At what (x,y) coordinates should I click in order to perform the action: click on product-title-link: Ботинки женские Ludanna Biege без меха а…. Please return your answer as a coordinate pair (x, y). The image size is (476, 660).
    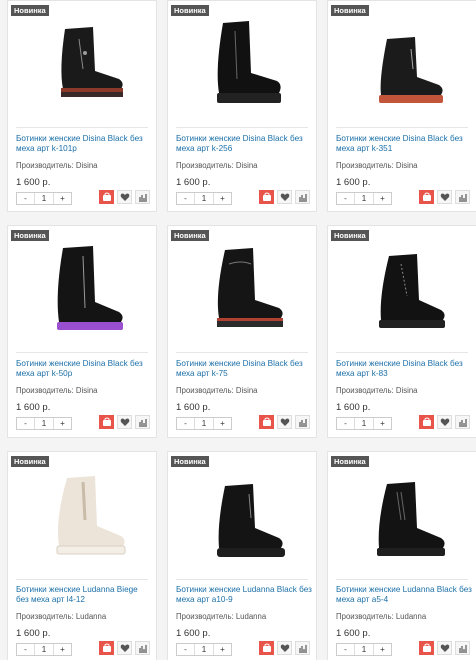
    Looking at the image, I should click on (84, 595).